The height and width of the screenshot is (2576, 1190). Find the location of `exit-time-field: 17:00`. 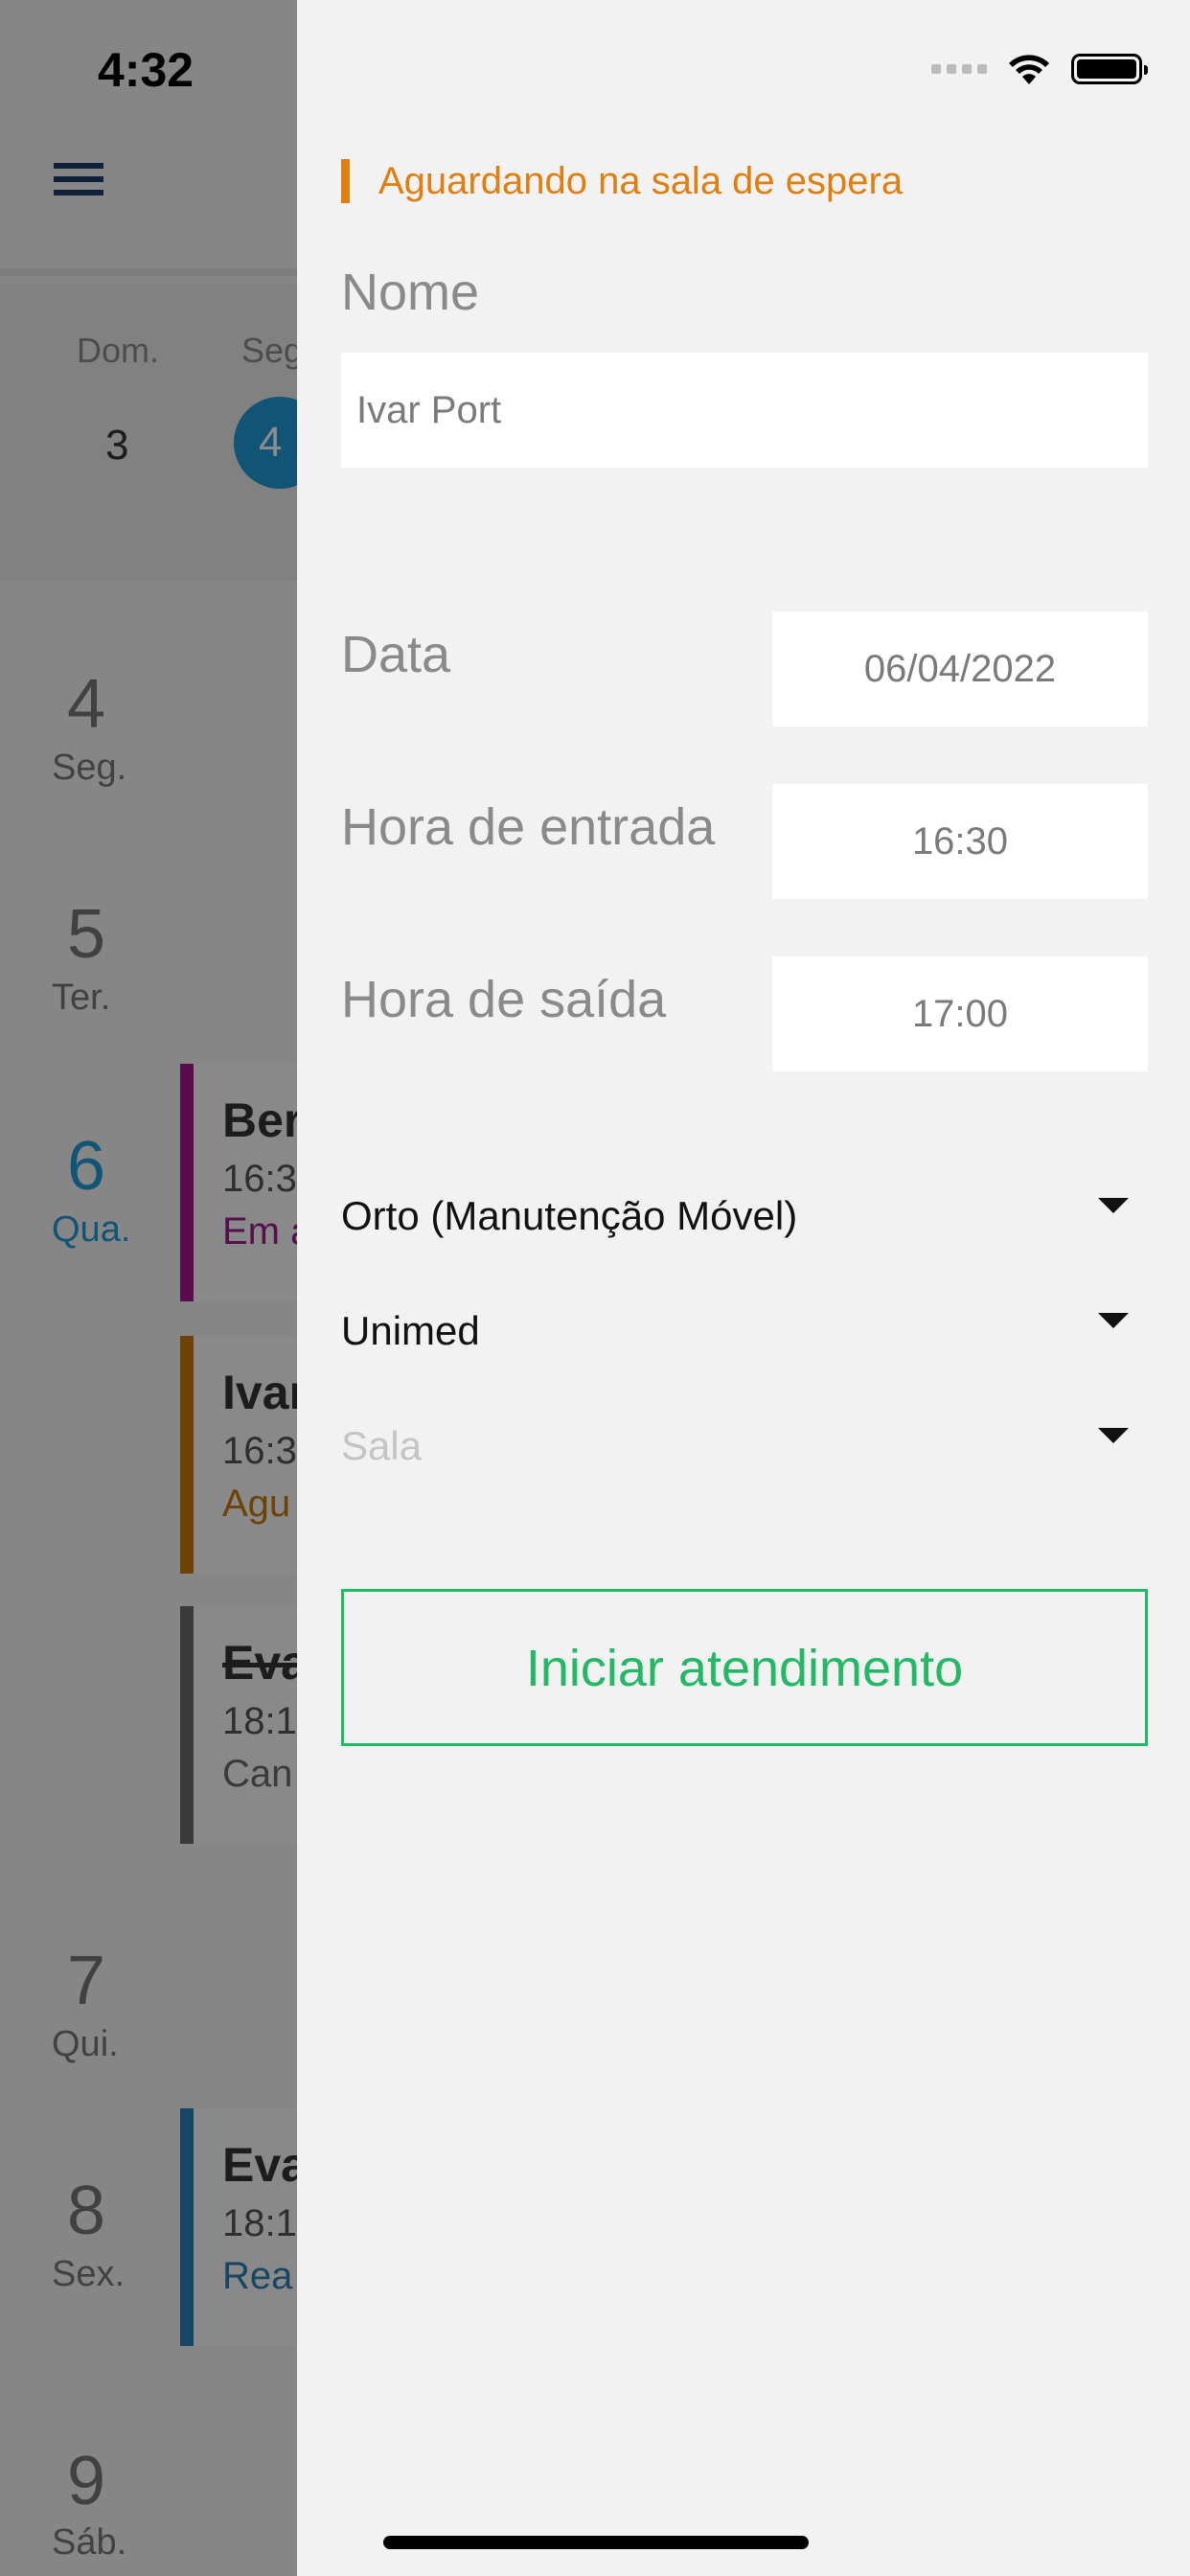

exit-time-field: 17:00 is located at coordinates (960, 1013).